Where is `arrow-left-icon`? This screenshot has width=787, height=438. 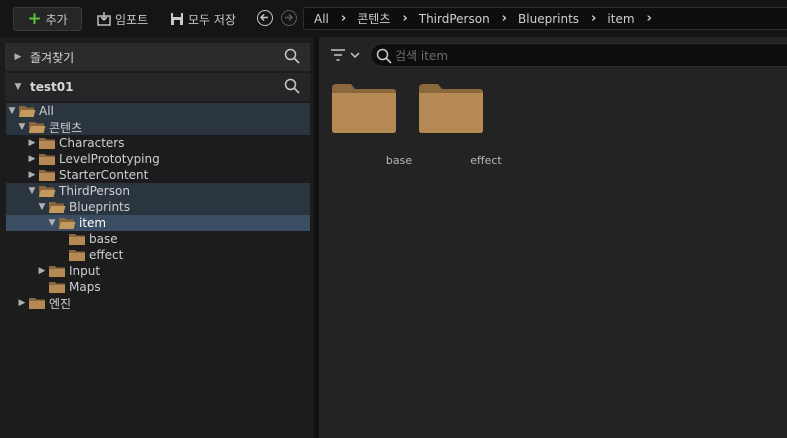 arrow-left-icon is located at coordinates (264, 17).